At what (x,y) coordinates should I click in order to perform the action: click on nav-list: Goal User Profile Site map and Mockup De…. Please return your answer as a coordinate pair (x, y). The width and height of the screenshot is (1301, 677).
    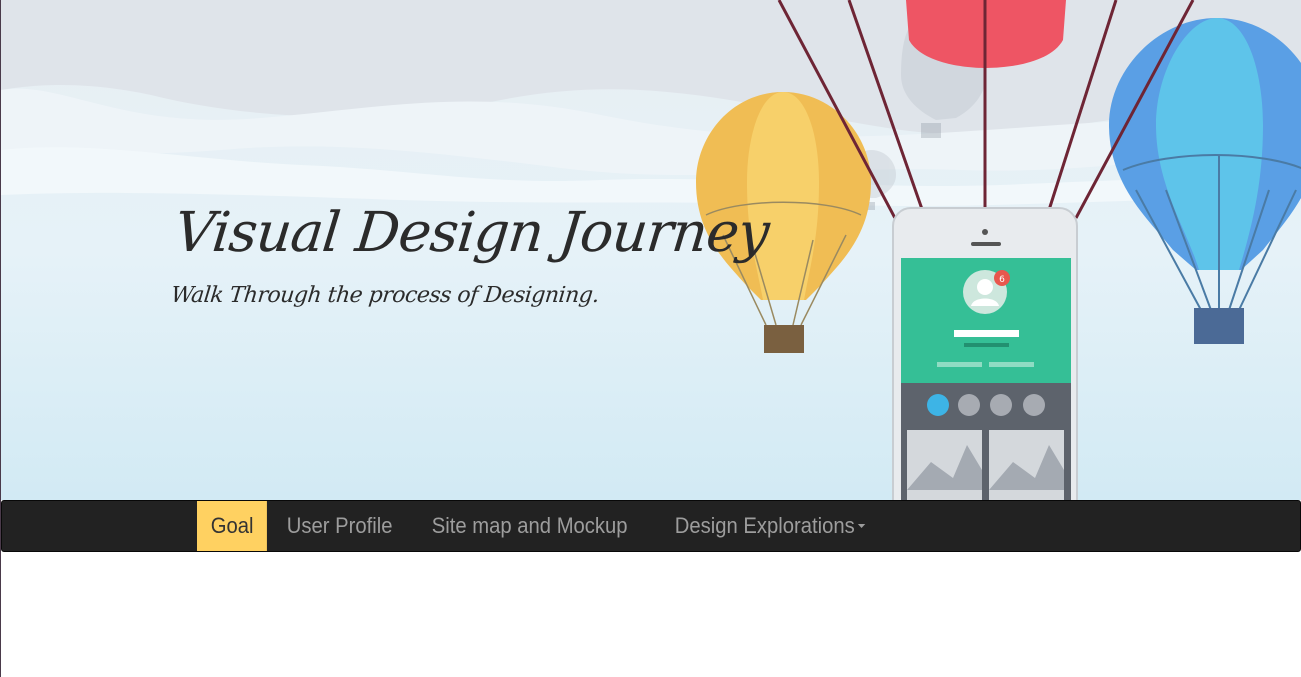
    Looking at the image, I should click on (547, 526).